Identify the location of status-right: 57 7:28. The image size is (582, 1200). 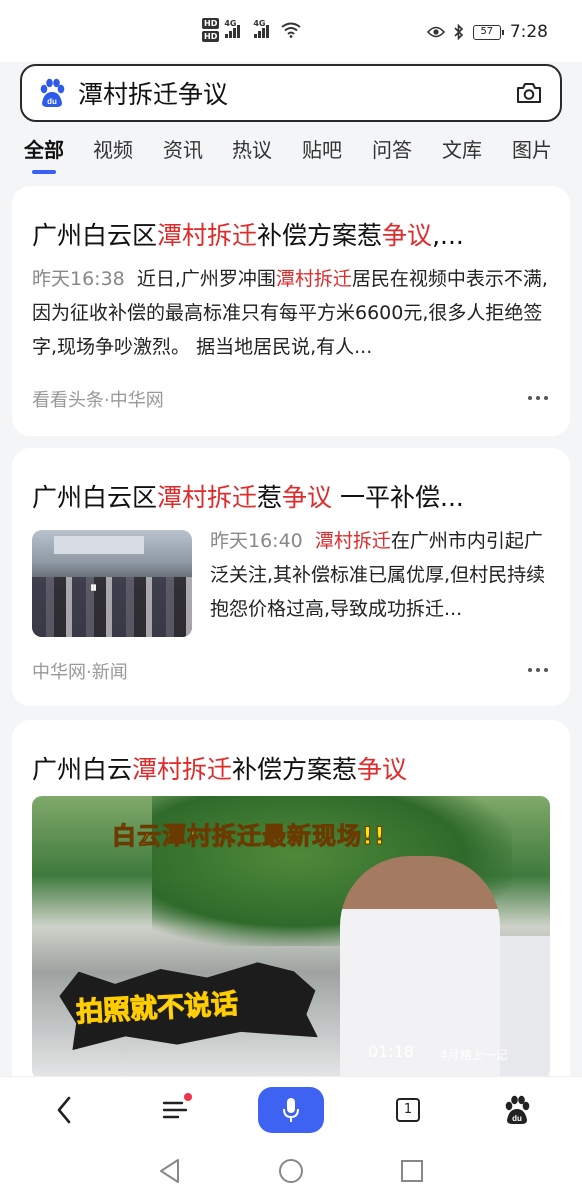
(487, 32).